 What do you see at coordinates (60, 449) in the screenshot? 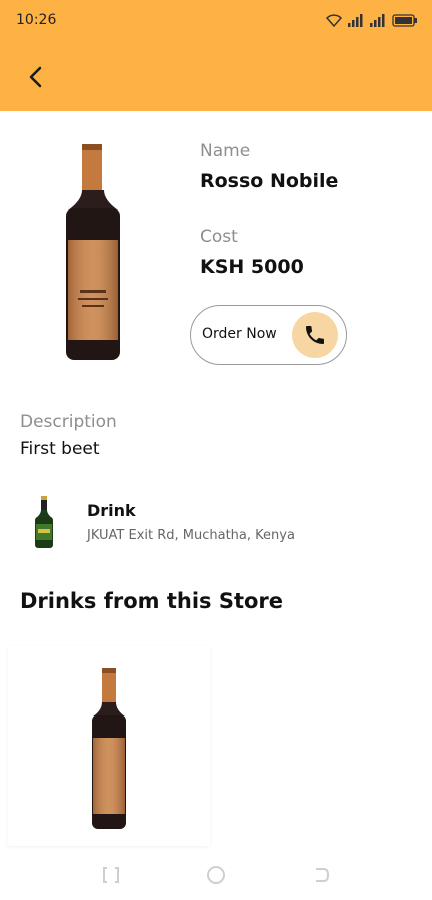
I see `description-text: First beet` at bounding box center [60, 449].